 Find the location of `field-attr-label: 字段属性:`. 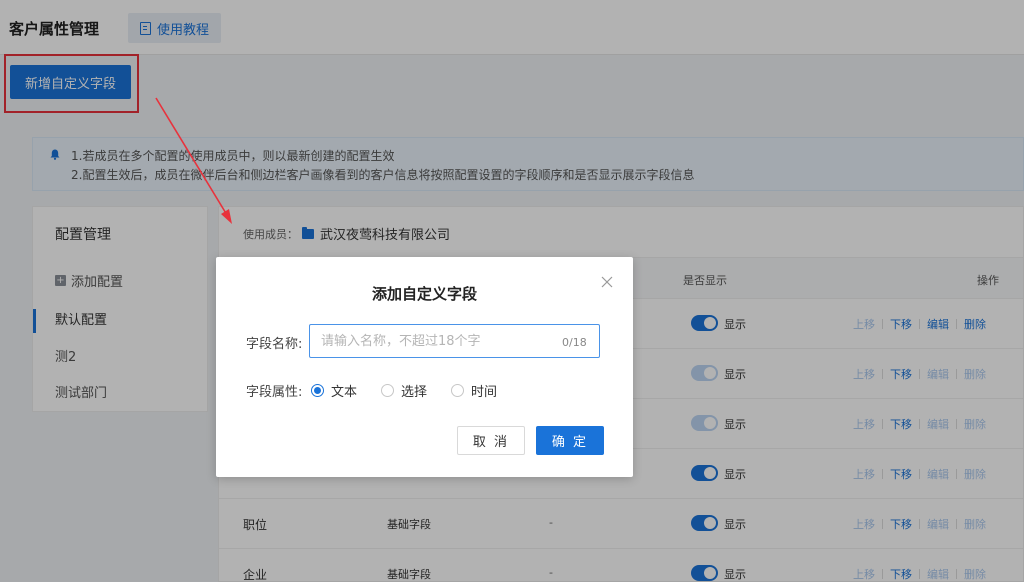

field-attr-label: 字段属性: is located at coordinates (274, 392).